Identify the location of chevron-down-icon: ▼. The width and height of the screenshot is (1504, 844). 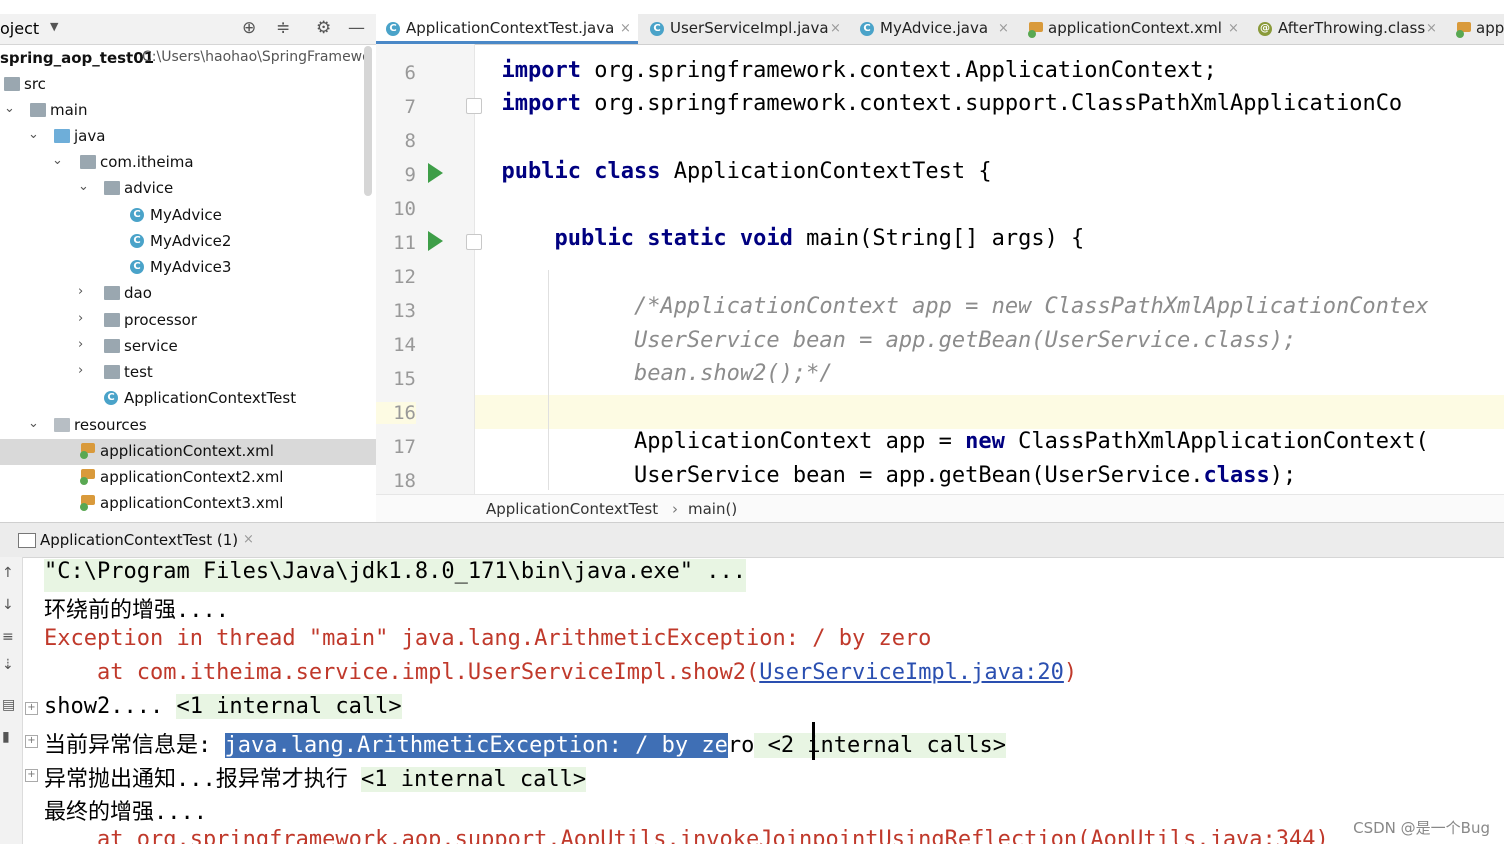
(54, 26).